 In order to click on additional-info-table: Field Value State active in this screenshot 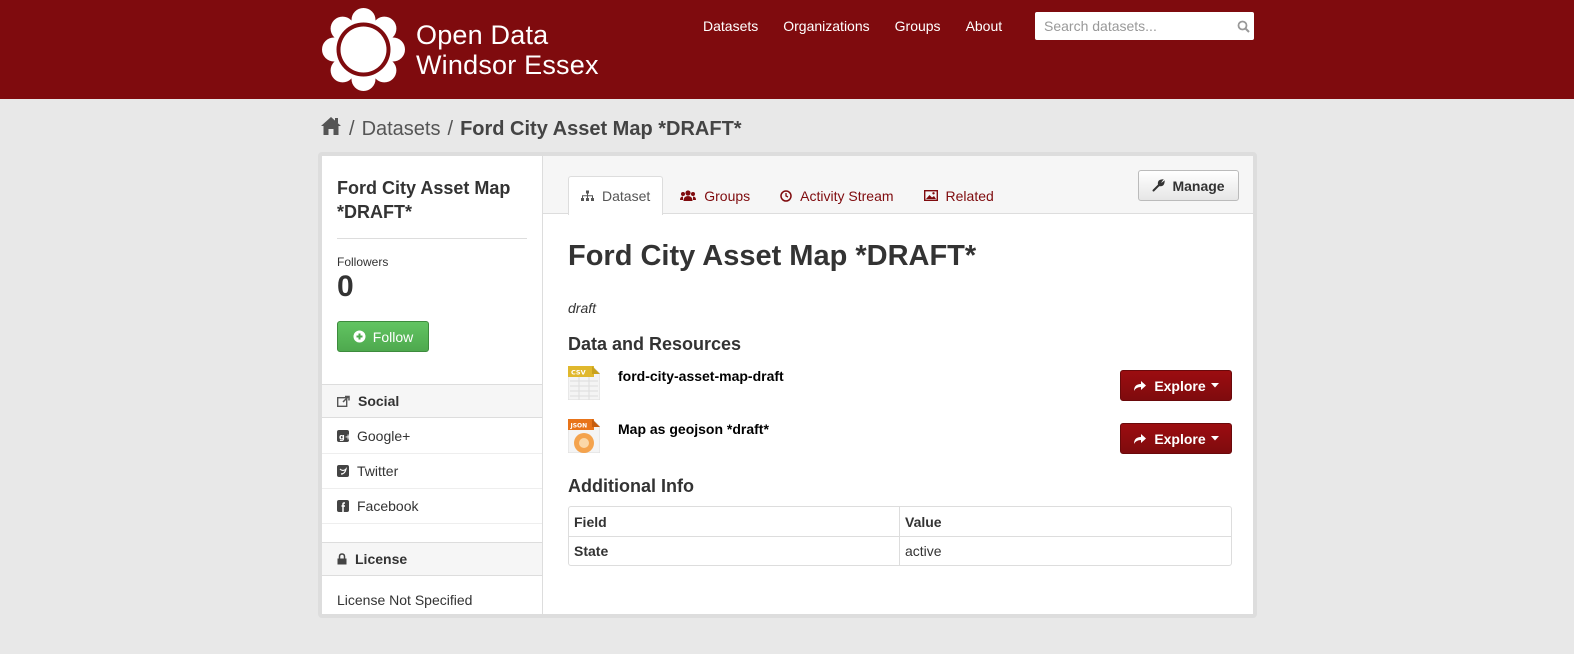, I will do `click(900, 536)`.